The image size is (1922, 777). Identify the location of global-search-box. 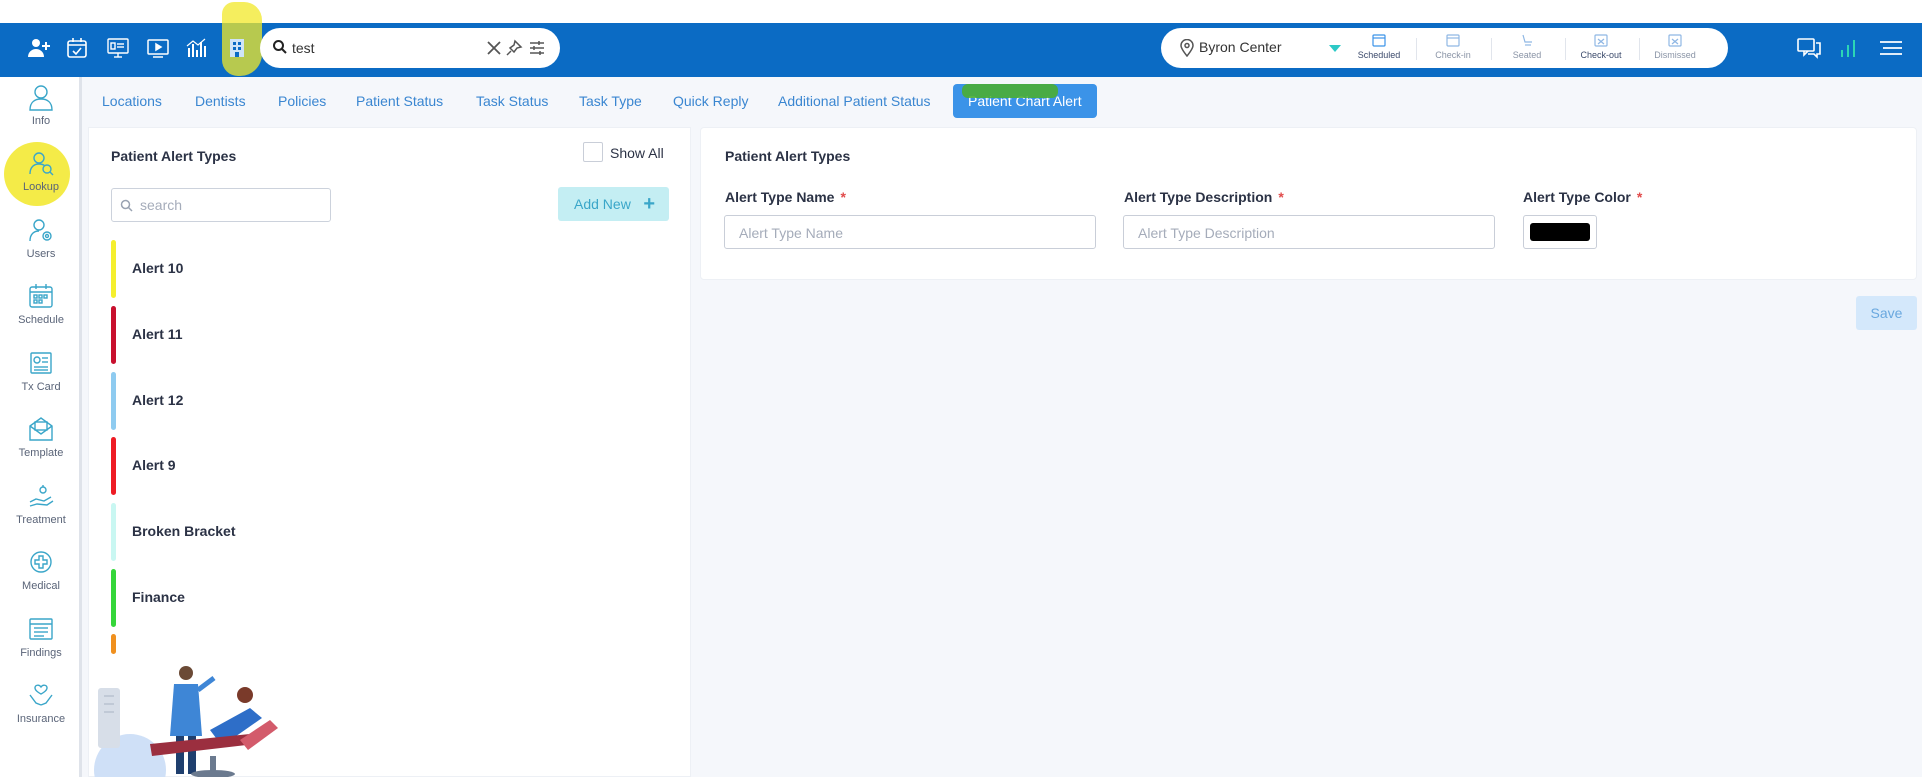
(410, 48).